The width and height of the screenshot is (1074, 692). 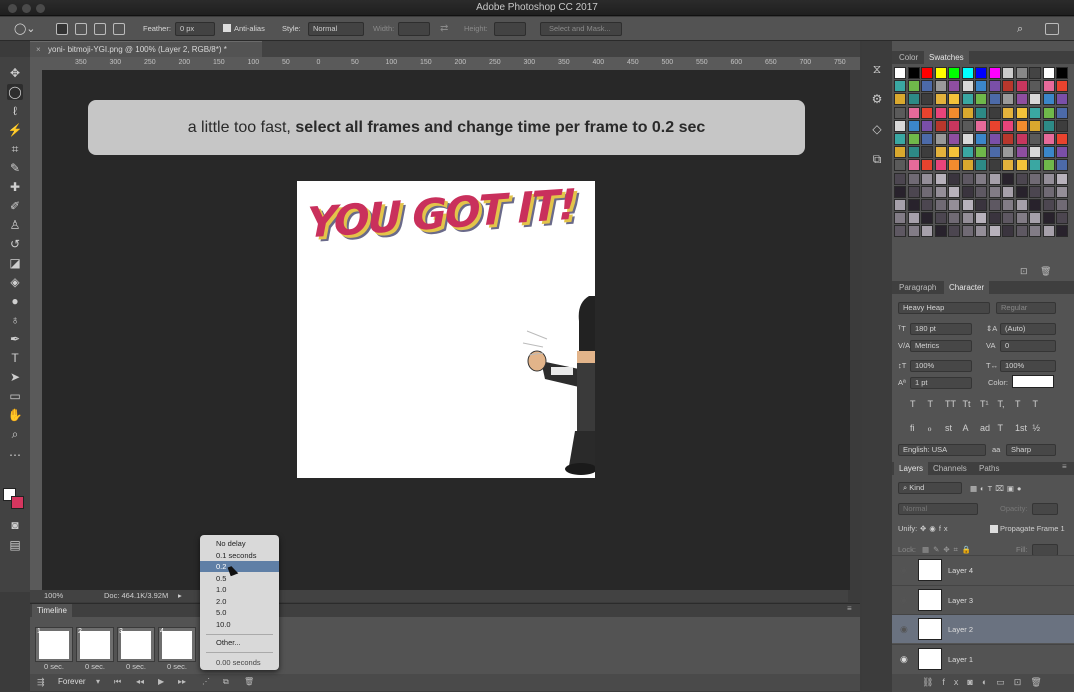 What do you see at coordinates (15, 111) in the screenshot?
I see `lasso-tool-icon: ℓ` at bounding box center [15, 111].